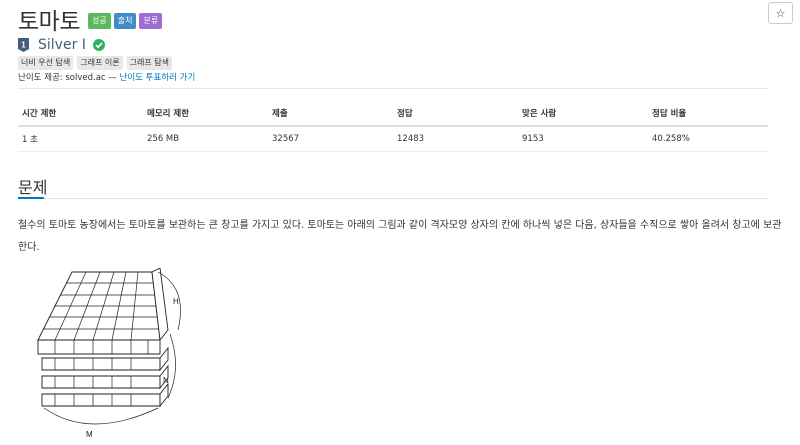 Image resolution: width=800 pixels, height=445 pixels. Describe the element at coordinates (406, 198) in the screenshot. I see `section-divider` at that location.